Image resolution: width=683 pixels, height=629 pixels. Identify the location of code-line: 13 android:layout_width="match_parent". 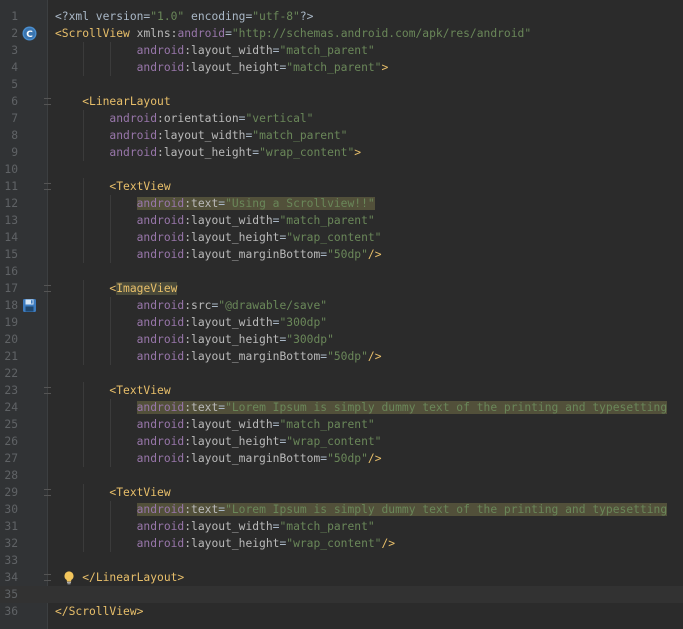
(341, 220).